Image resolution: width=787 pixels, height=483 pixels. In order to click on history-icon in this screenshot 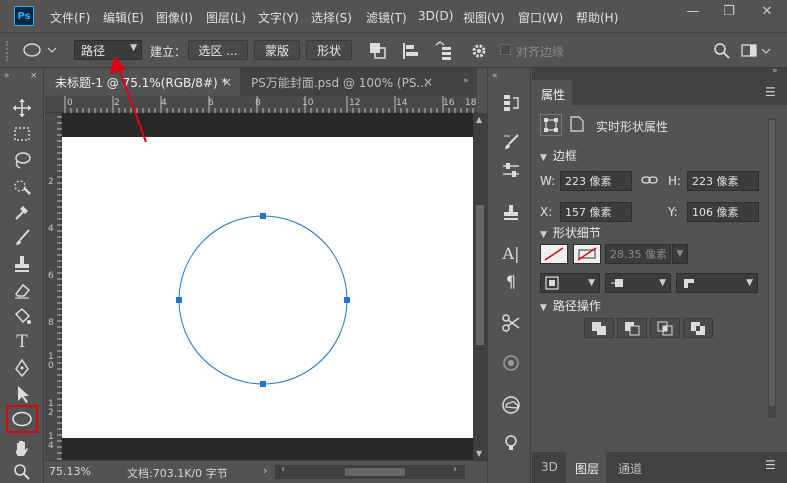, I will do `click(511, 103)`.